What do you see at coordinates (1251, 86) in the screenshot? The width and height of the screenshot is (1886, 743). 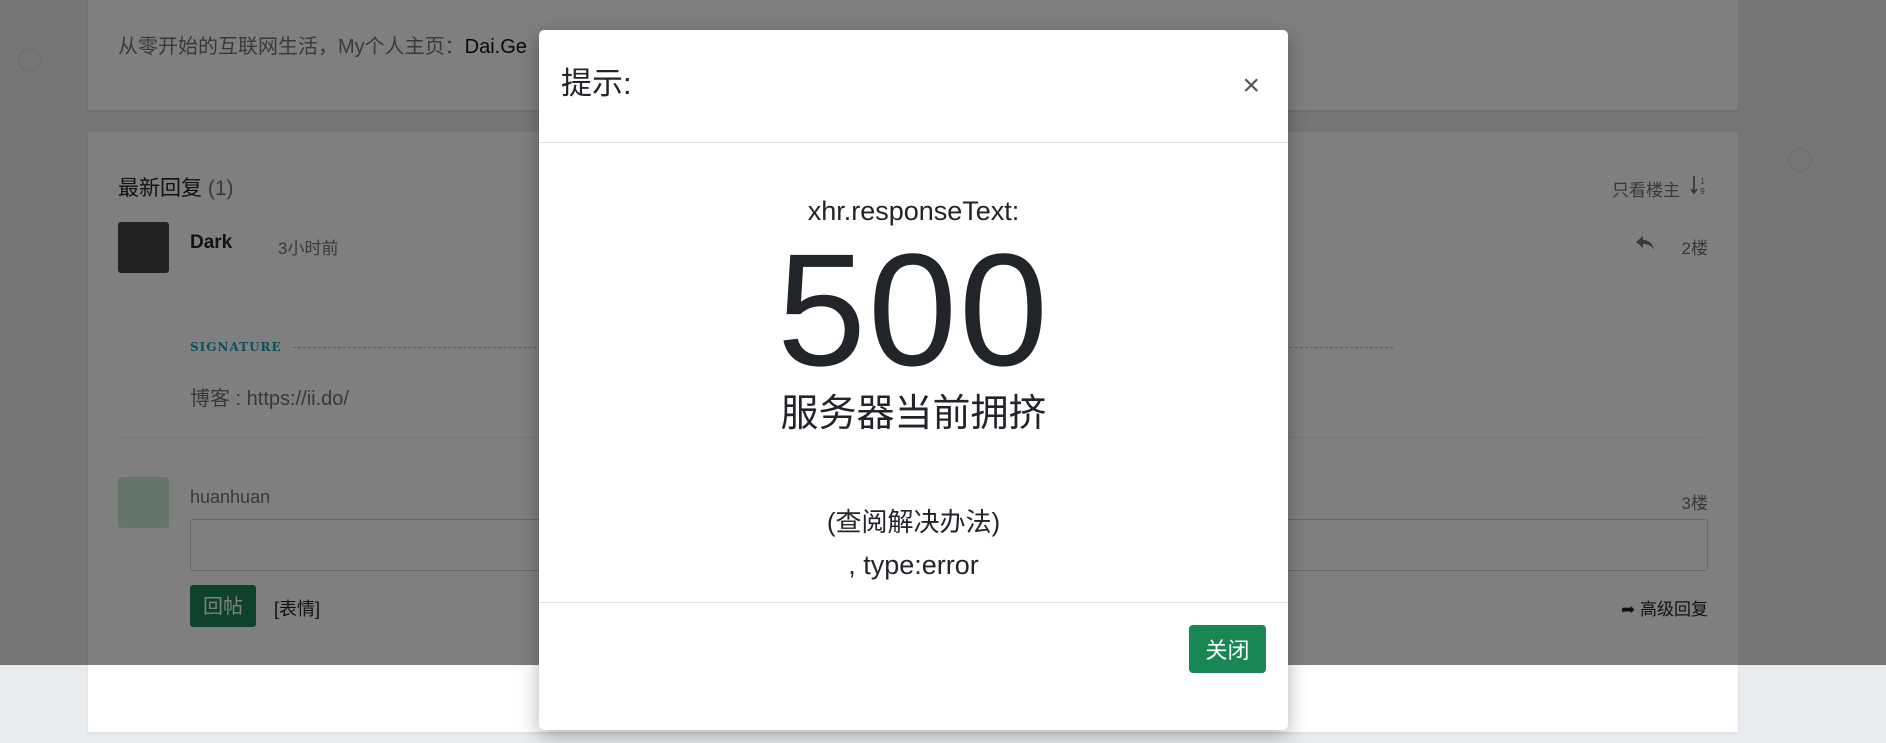 I see `close-icon: ×` at bounding box center [1251, 86].